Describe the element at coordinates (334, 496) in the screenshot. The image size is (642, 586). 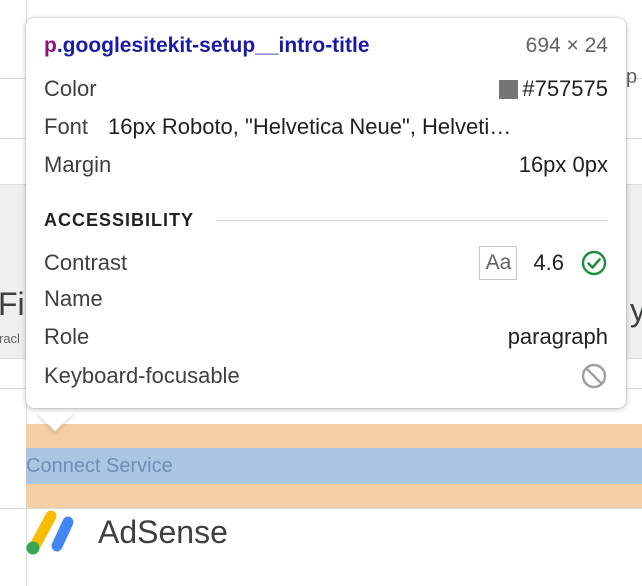
I see `margin-highlight-bottom` at that location.